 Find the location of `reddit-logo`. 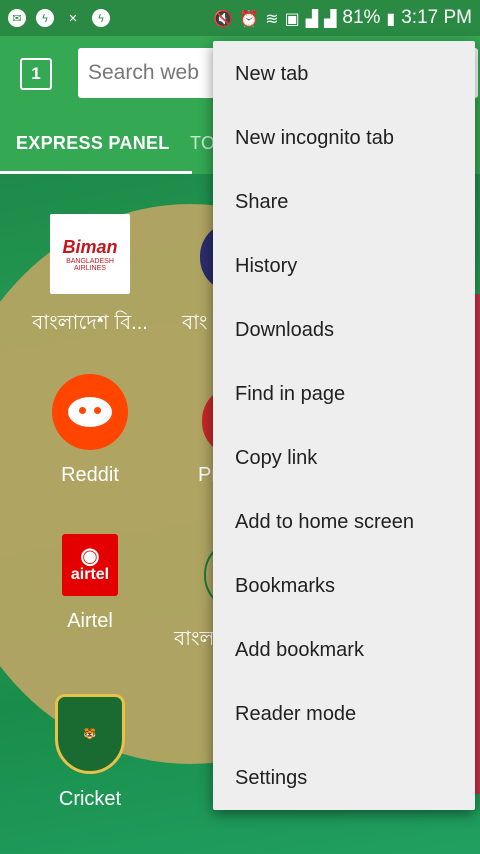

reddit-logo is located at coordinates (90, 412).